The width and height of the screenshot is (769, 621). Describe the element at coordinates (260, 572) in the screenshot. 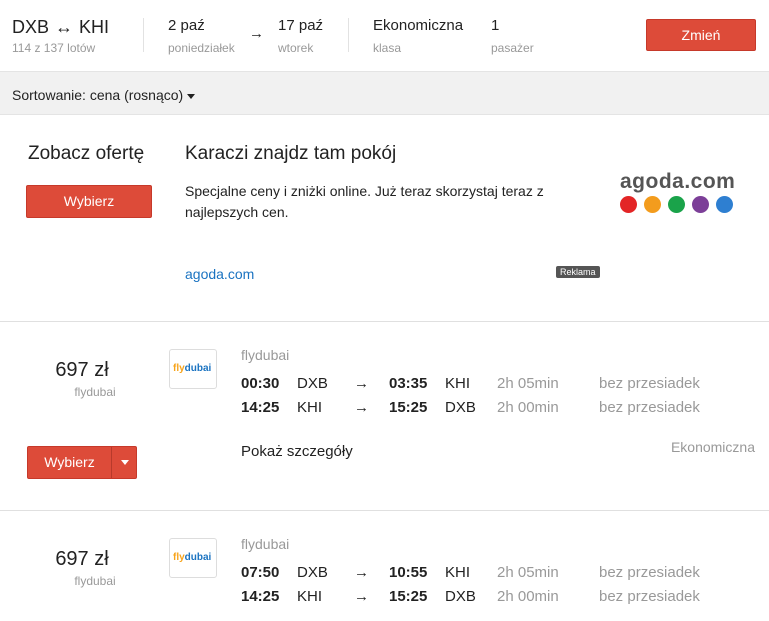

I see `departure-time: 07:50` at that location.